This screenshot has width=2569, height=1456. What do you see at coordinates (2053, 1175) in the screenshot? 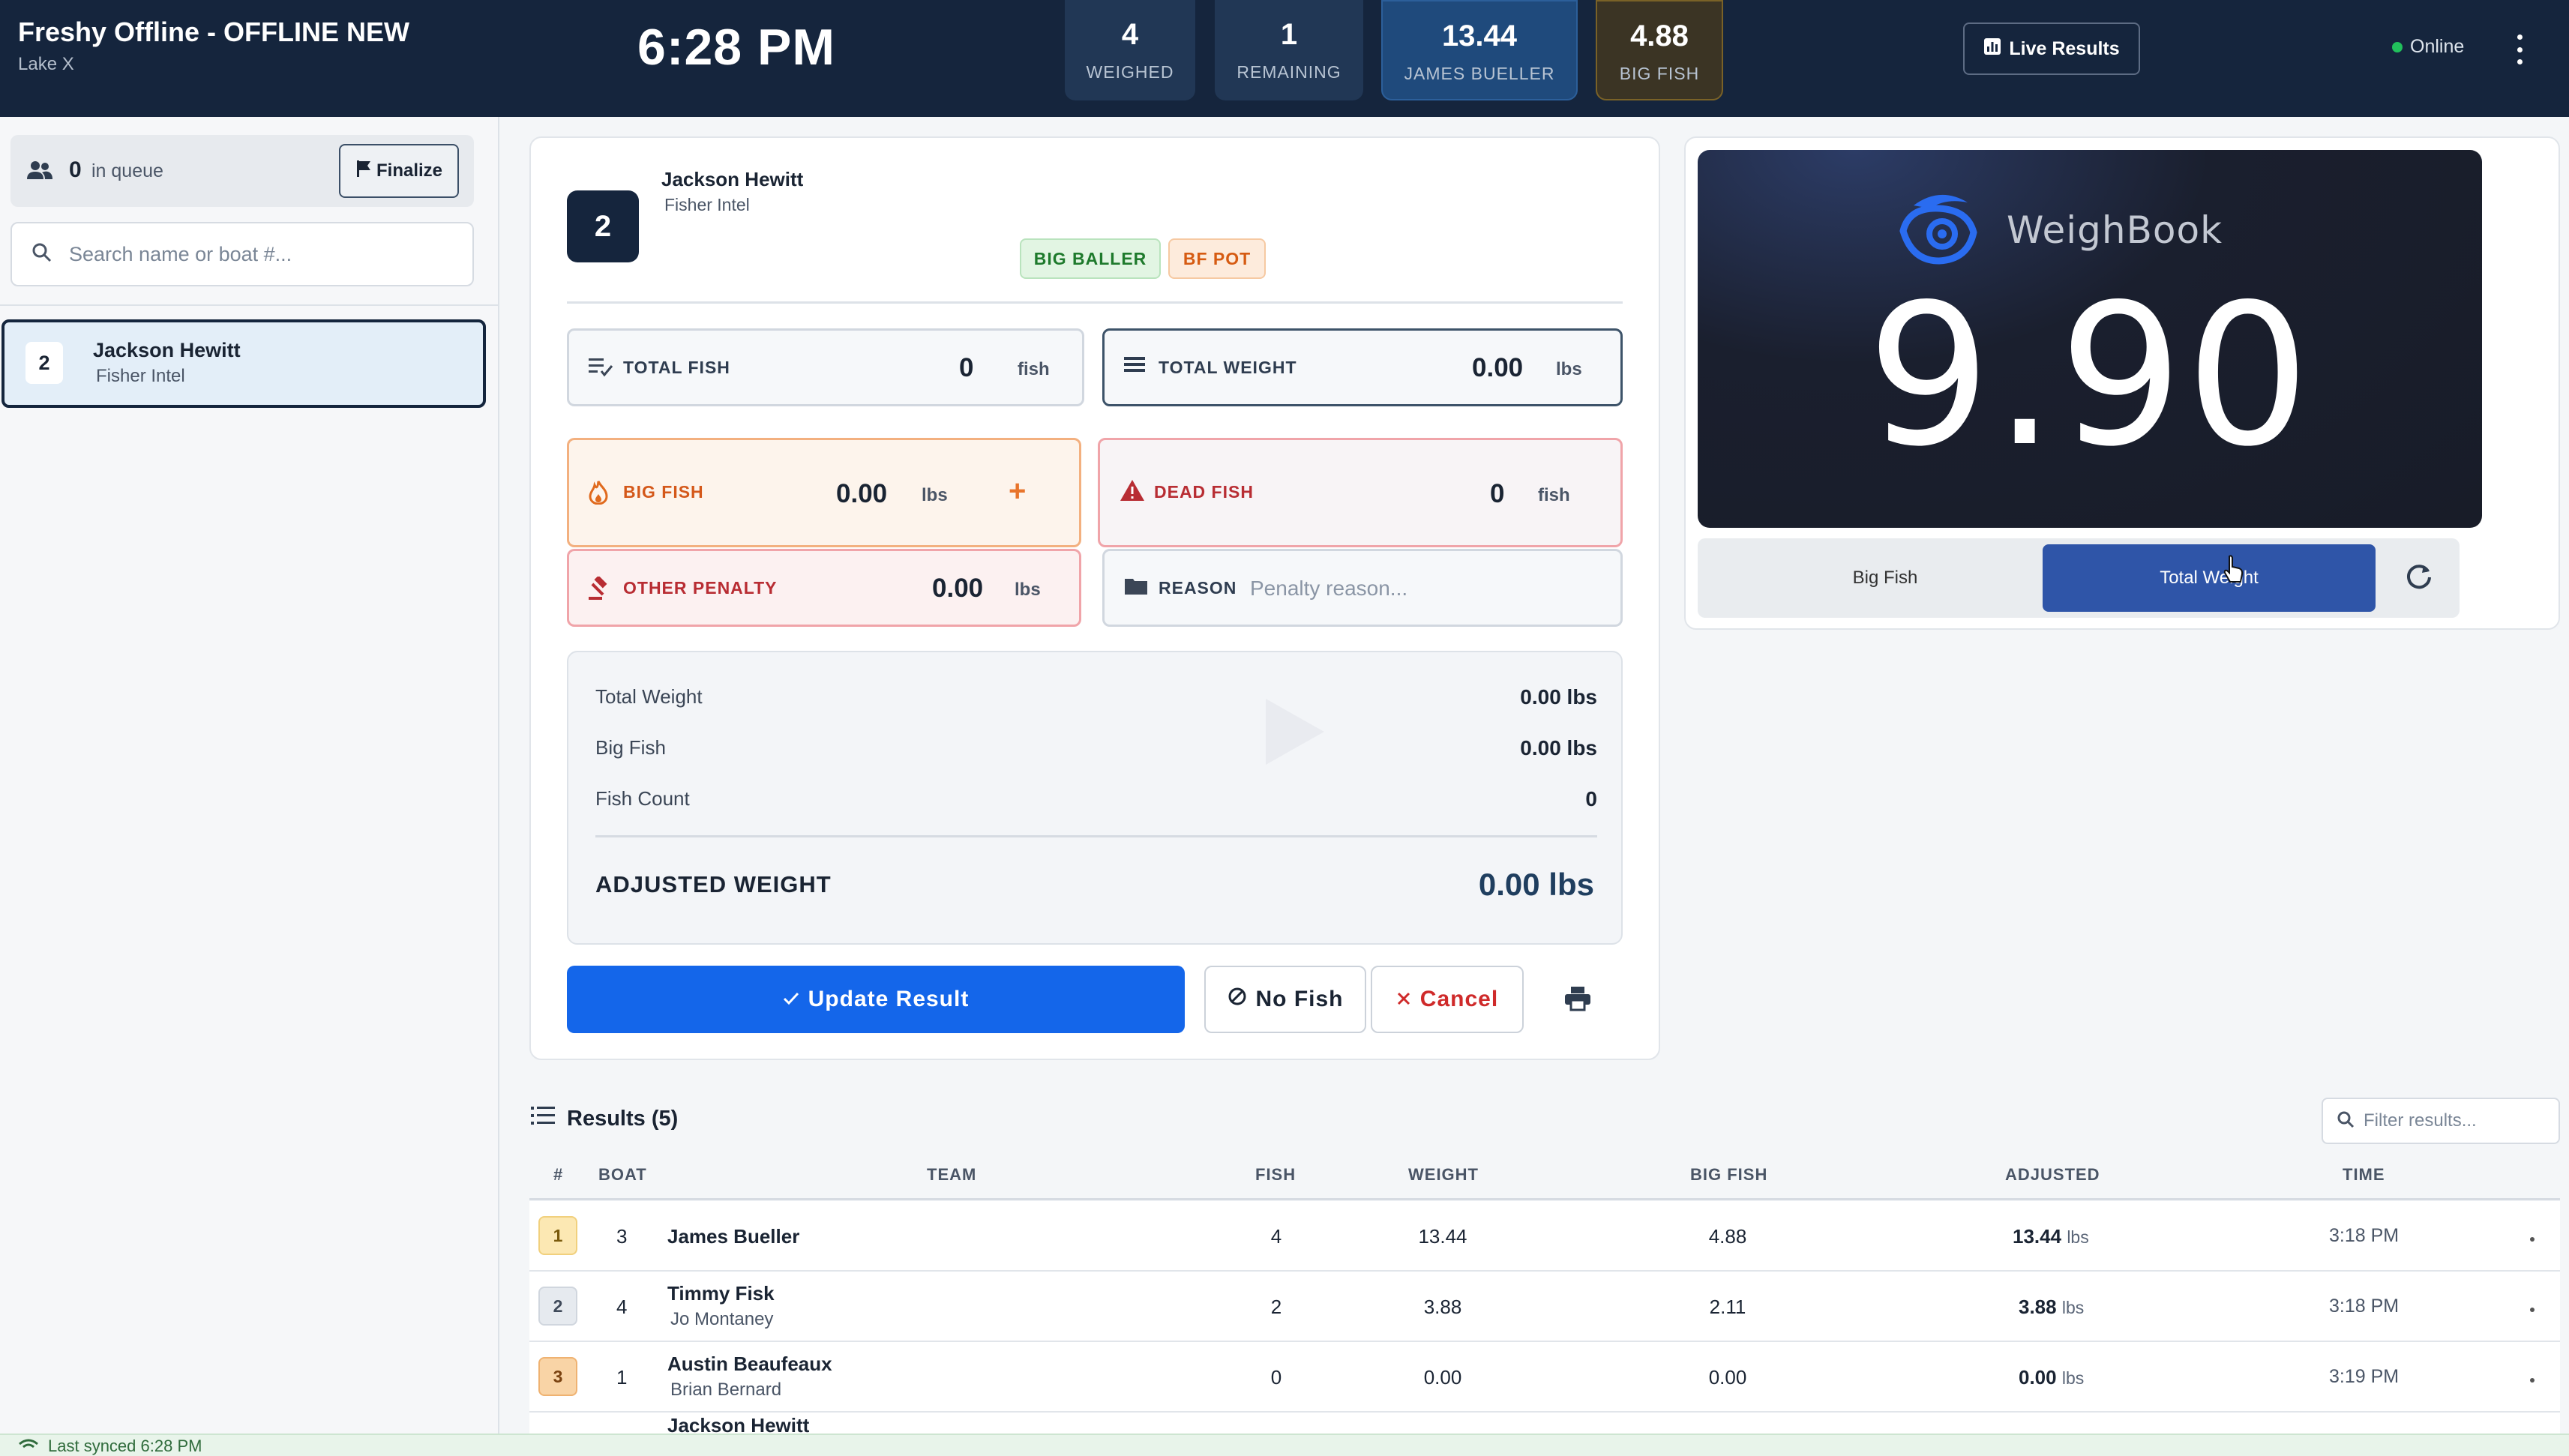
I see `column-header: ADJUSTED` at bounding box center [2053, 1175].